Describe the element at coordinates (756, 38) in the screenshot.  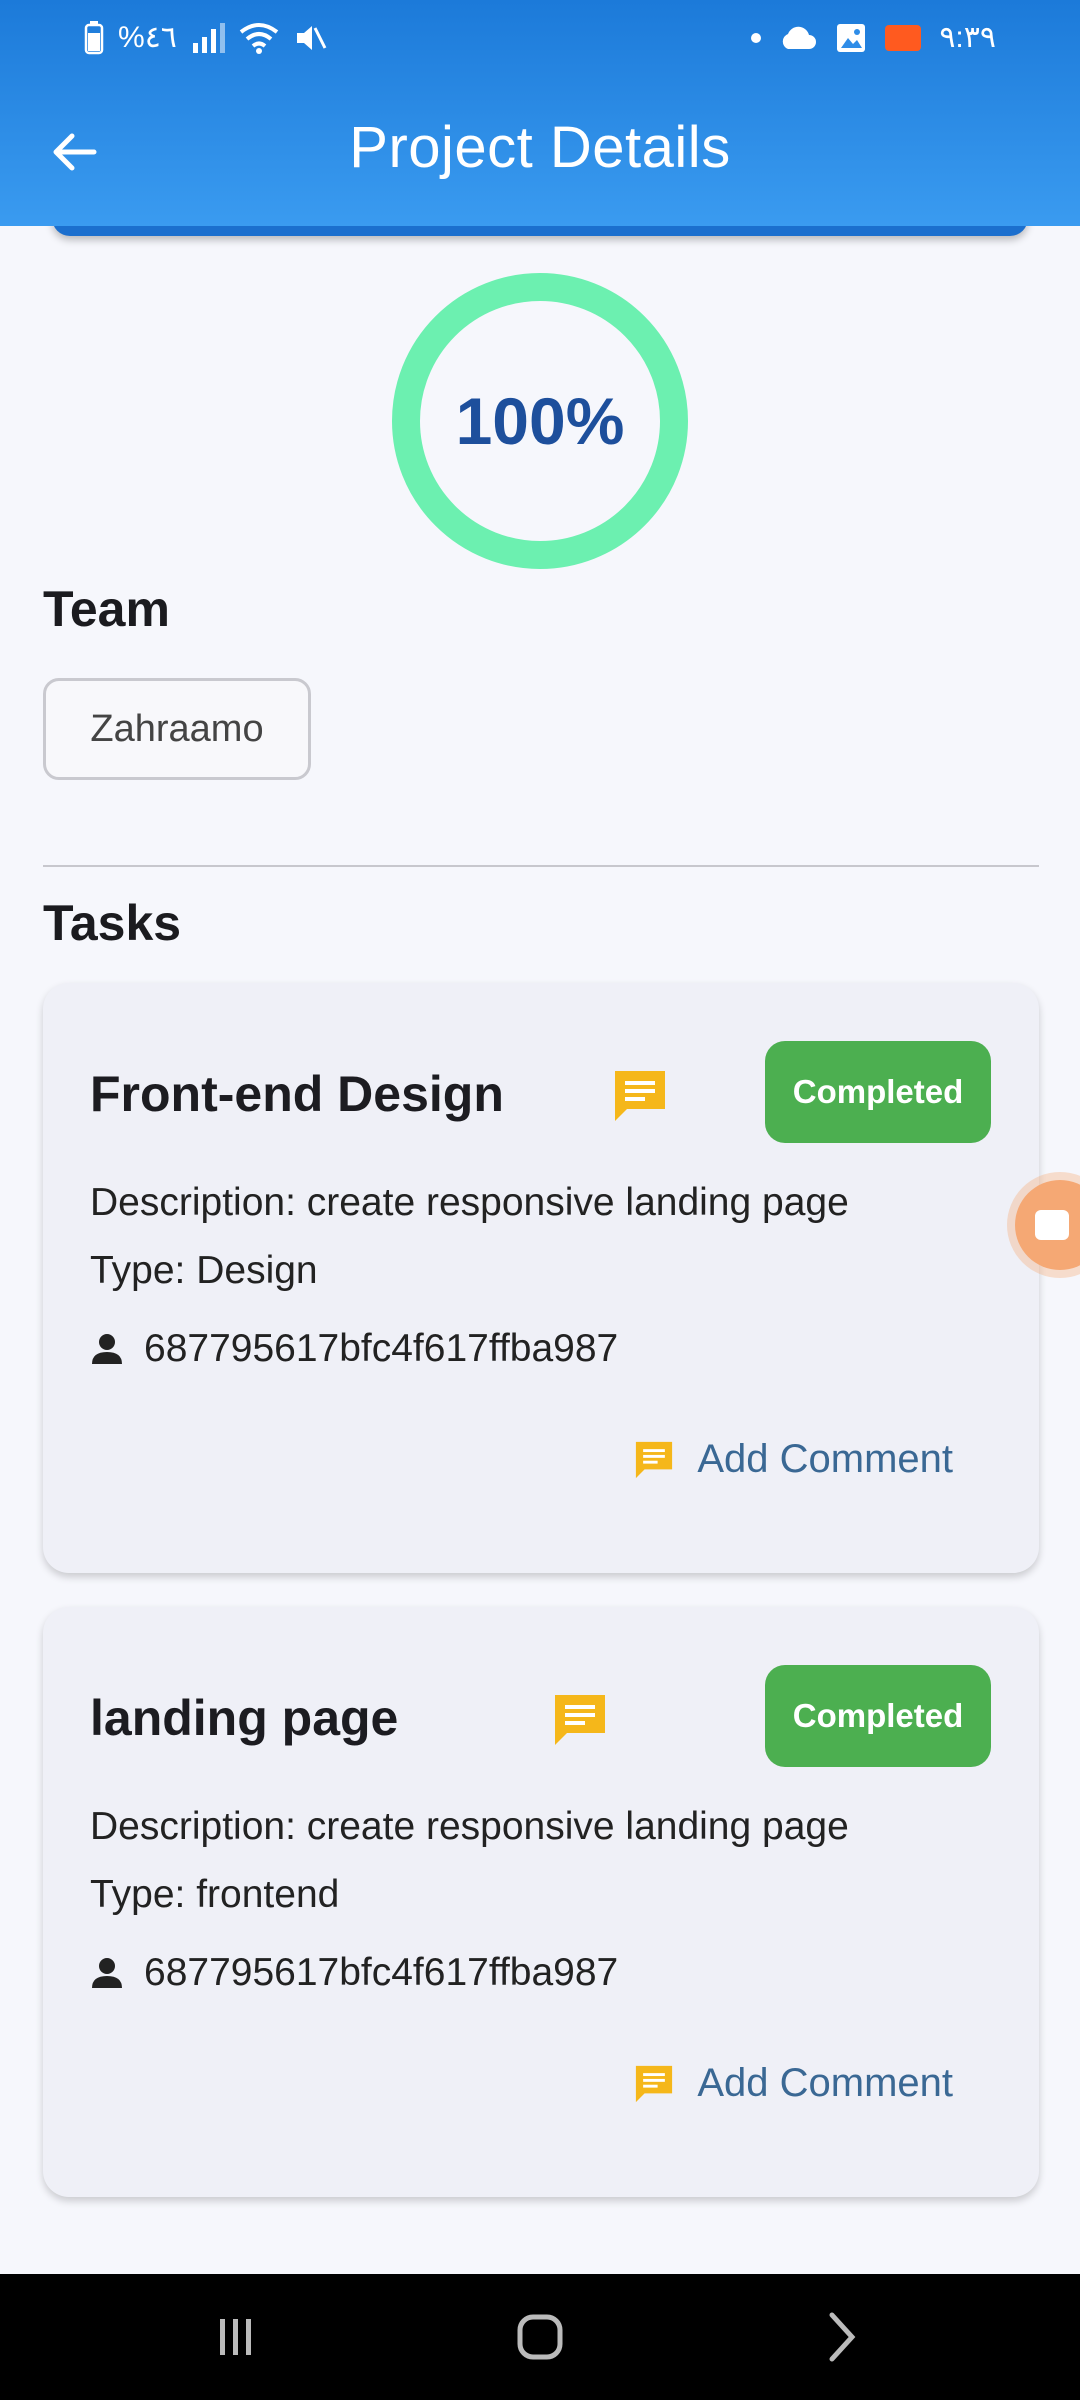
I see `dot-icon` at that location.